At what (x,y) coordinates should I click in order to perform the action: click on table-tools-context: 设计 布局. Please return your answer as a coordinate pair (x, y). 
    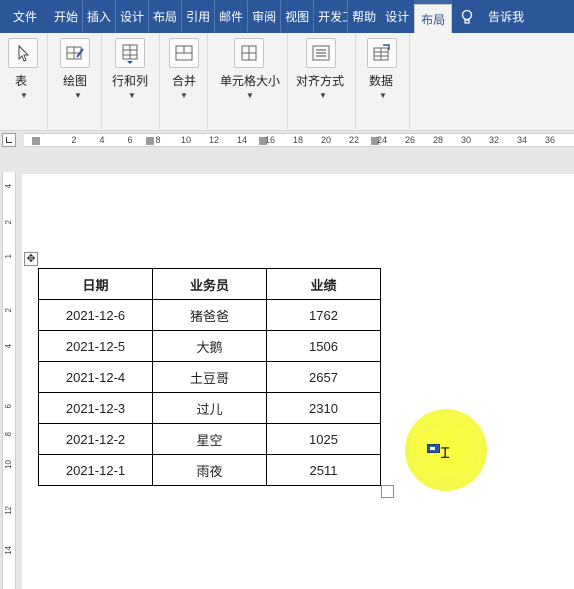
    Looking at the image, I should click on (416, 16).